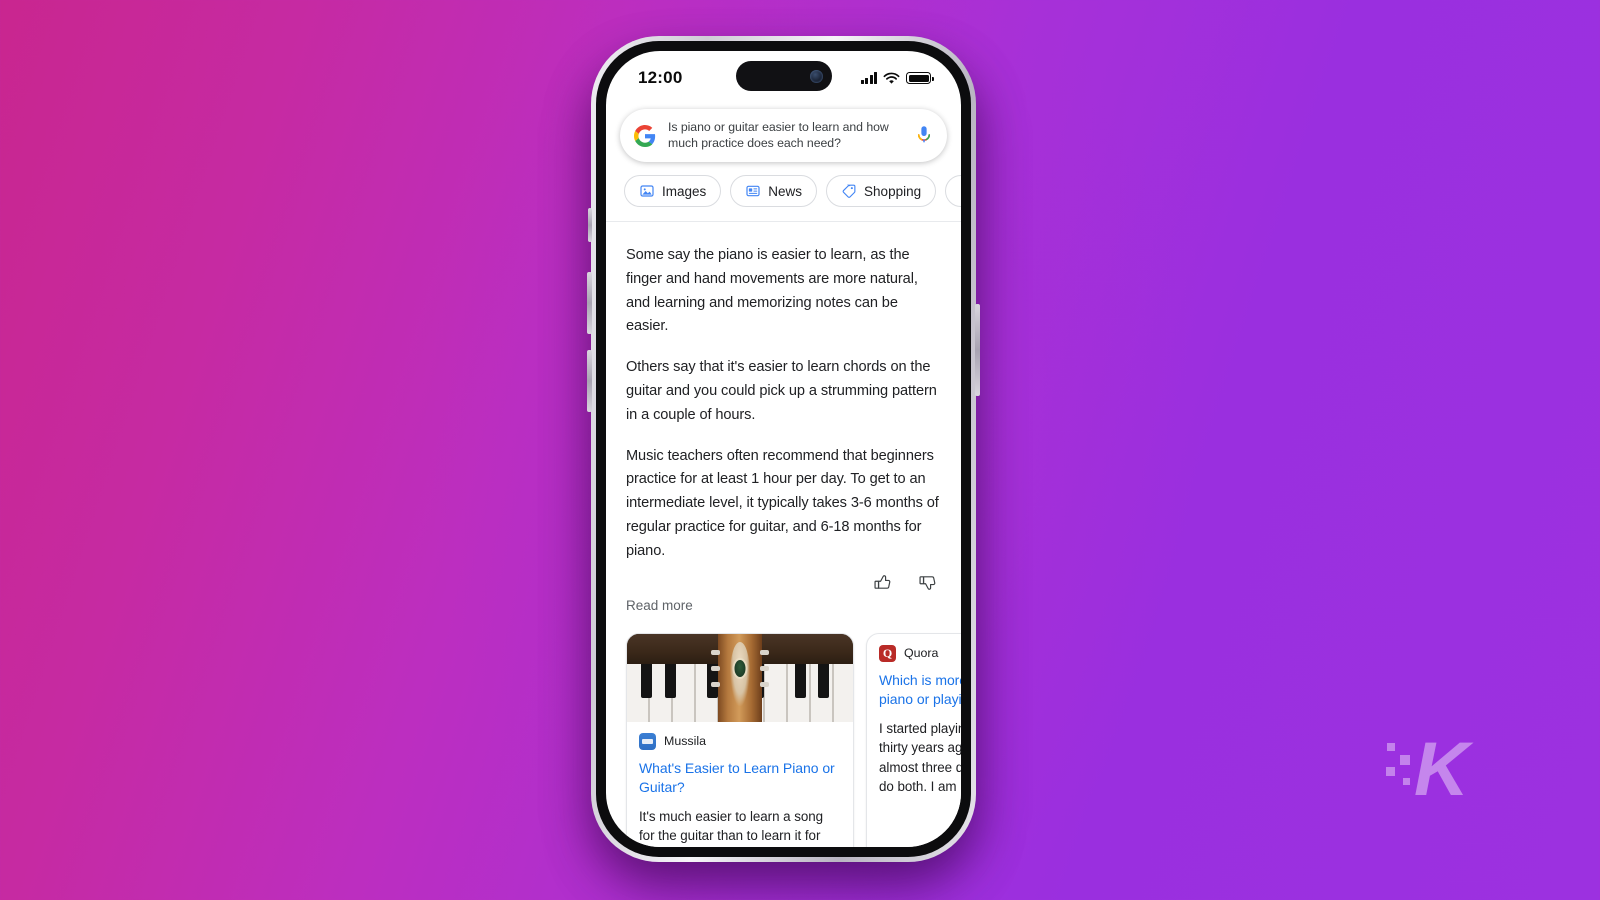  Describe the element at coordinates (924, 136) in the screenshot. I see `microphone-icon` at that location.